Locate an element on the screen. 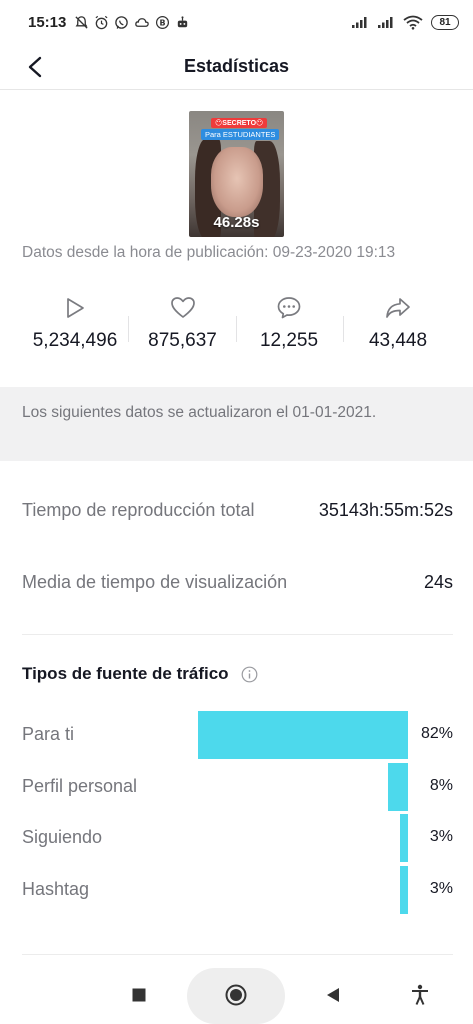 This screenshot has height=1024, width=473. traffic-section-title: Tipos de fuente de tráfico is located at coordinates (140, 674).